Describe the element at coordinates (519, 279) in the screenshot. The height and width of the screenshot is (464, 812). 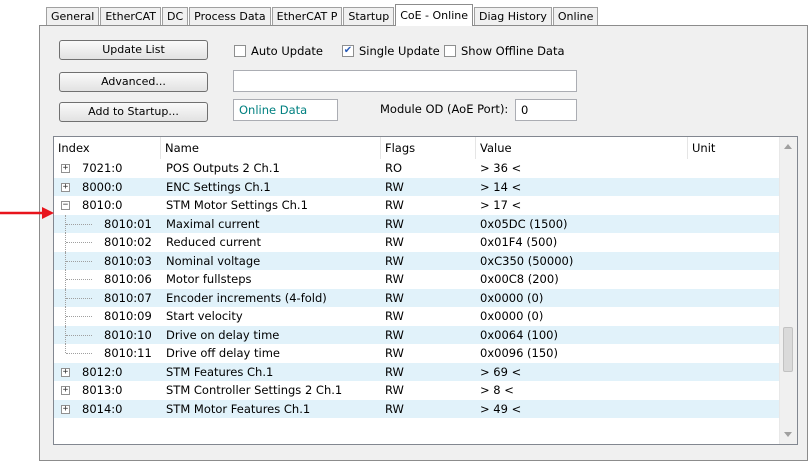
I see `cell-value: 0x00C8 (200)` at that location.